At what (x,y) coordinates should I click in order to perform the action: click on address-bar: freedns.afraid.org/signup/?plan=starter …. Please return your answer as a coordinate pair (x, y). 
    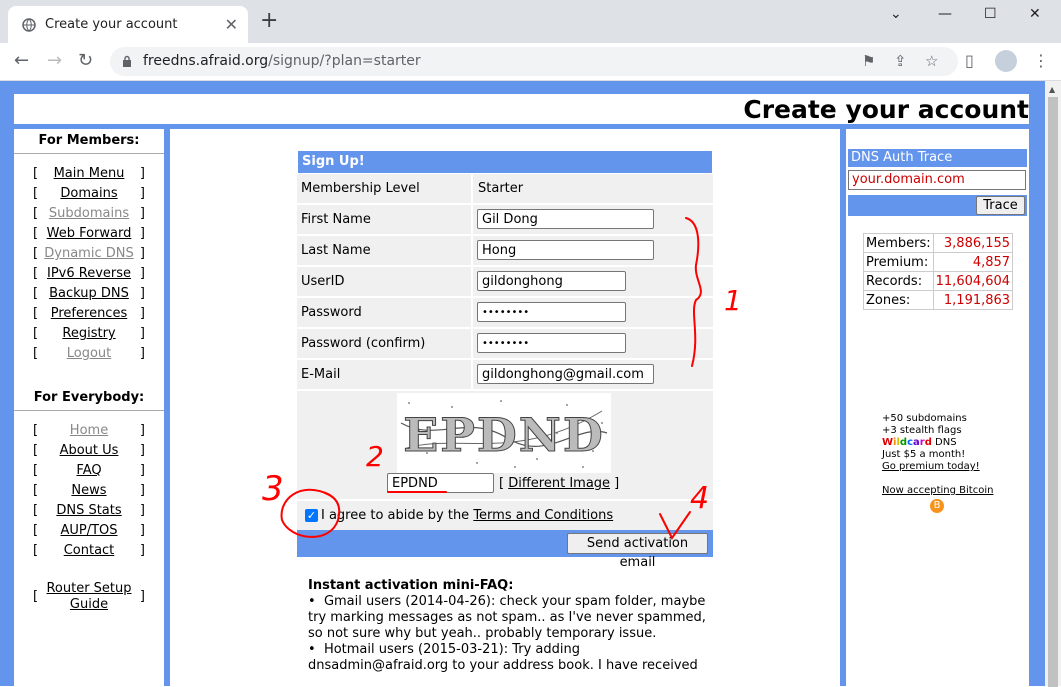
    Looking at the image, I should click on (534, 61).